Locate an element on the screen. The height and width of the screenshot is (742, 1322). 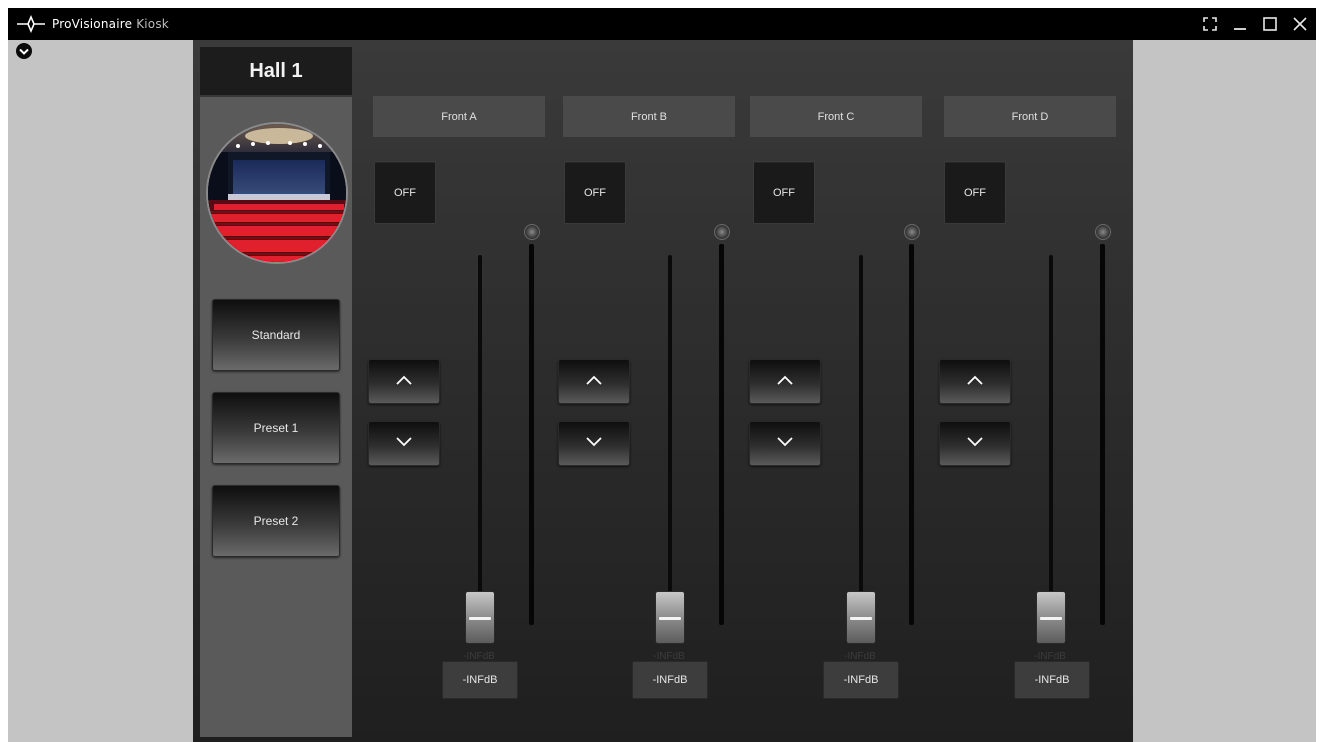
app-brand: ProVisionaire Kiosk is located at coordinates (92, 24).